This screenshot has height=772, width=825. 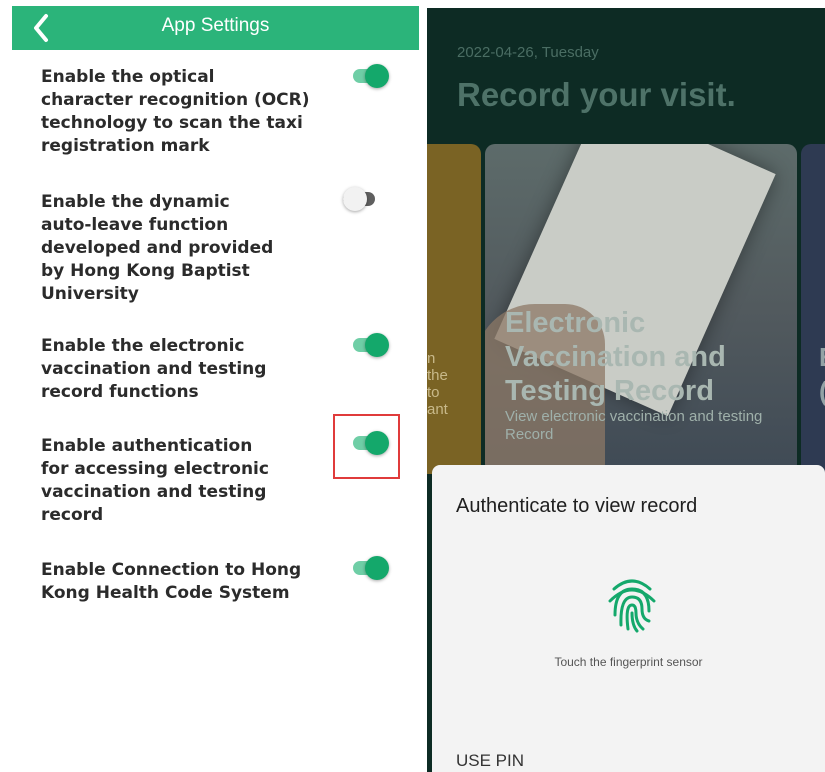 I want to click on fingerprint-hint: Touch the fingerprint sensor, so click(x=628, y=662).